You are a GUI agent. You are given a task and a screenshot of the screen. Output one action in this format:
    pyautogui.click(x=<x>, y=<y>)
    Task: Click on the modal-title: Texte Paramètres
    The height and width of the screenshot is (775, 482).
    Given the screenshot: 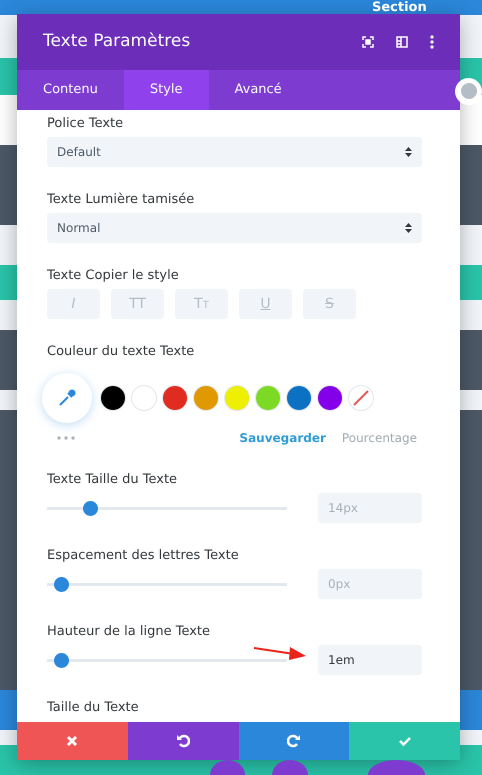 What is the action you would take?
    pyautogui.click(x=117, y=42)
    